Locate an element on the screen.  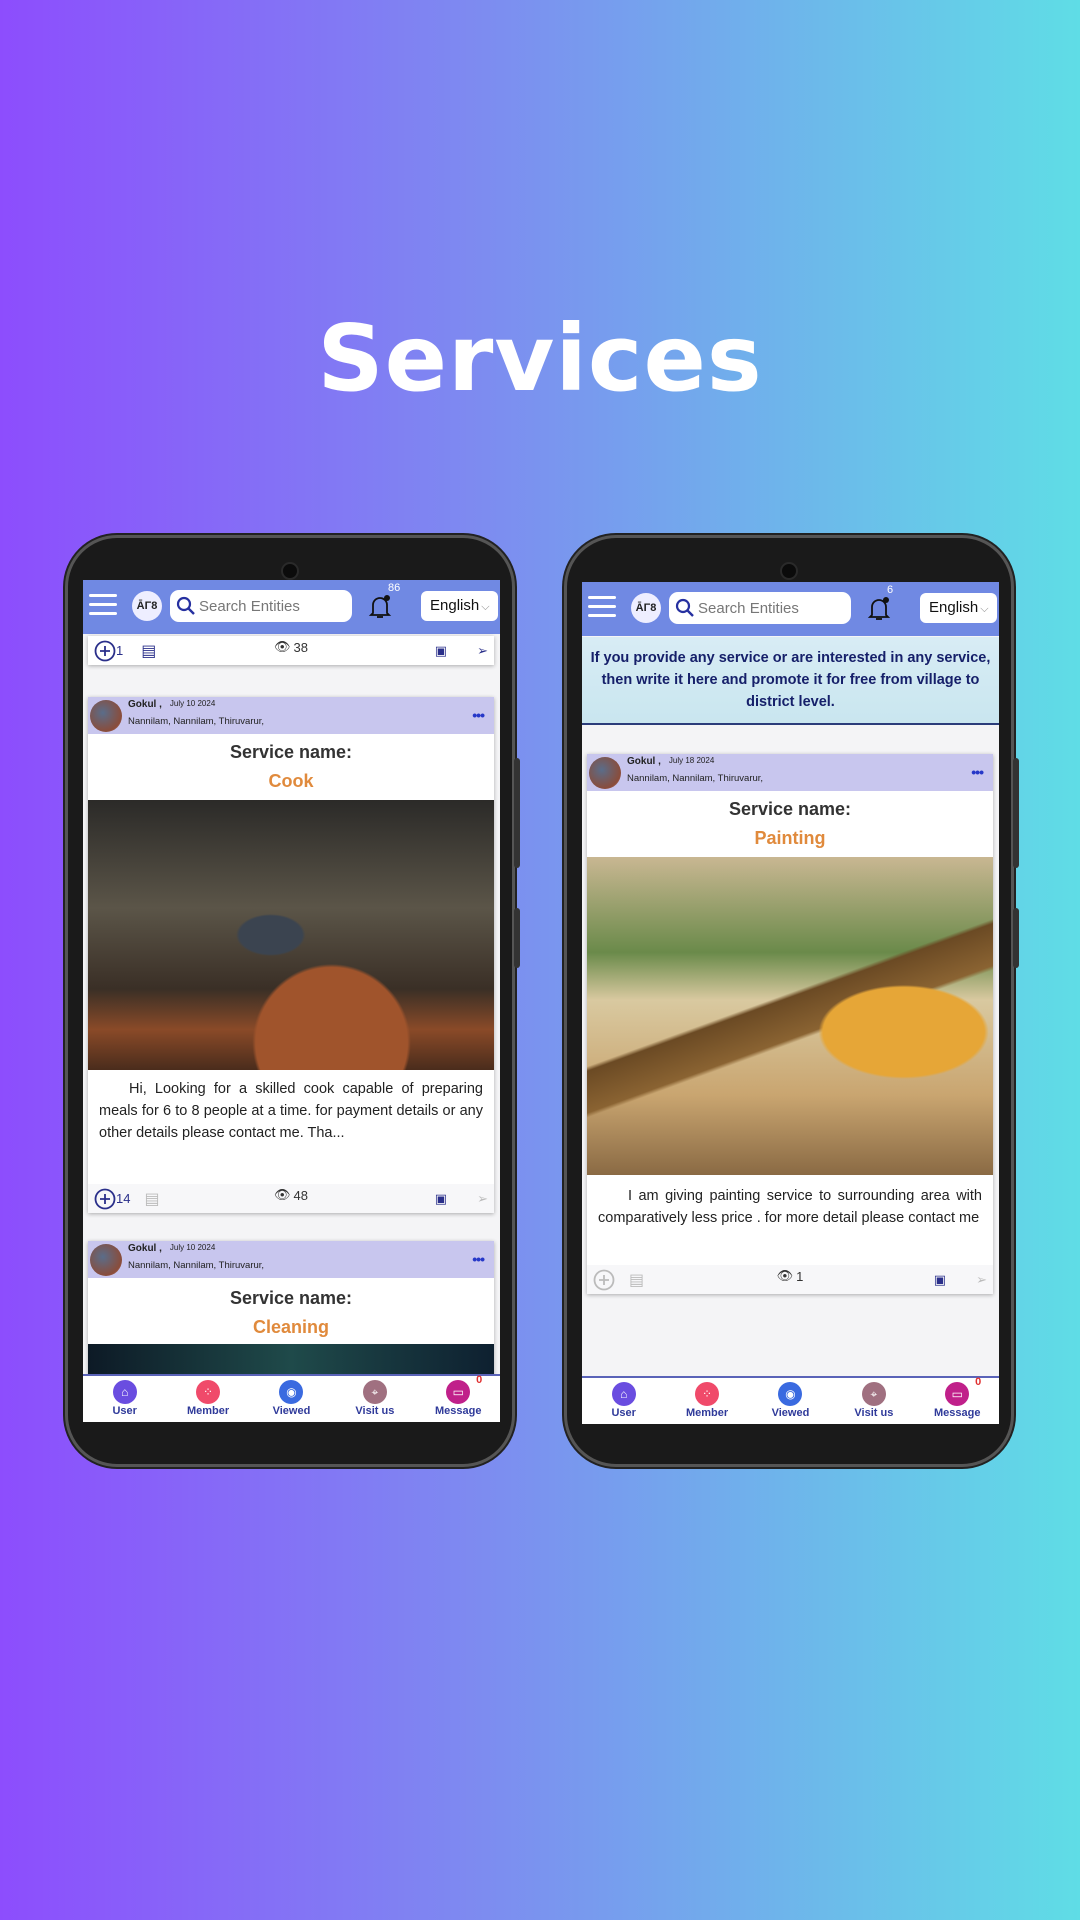
app-header: ᾹΓ8 Search Entities 86 English ⌵ is located at coordinates (291, 607).